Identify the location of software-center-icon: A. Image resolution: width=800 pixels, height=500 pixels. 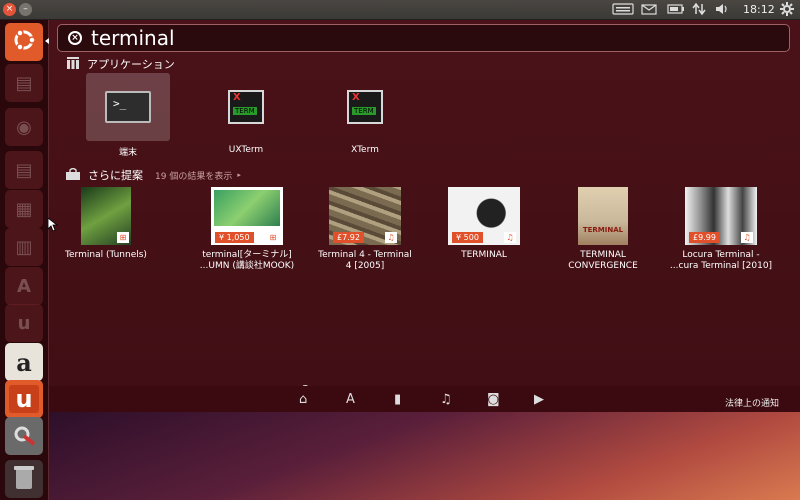
(24, 286).